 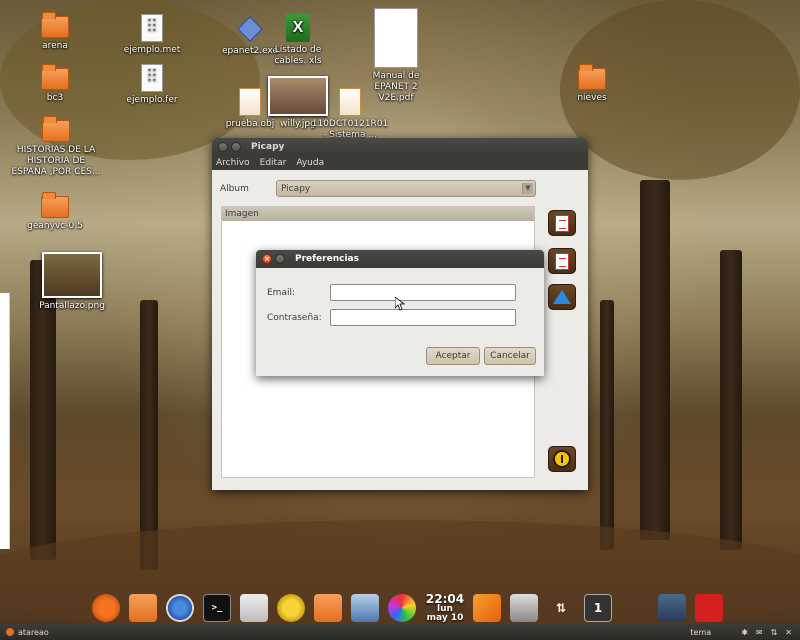 I want to click on menubar: Archivo Editar Ayuda, so click(x=400, y=163).